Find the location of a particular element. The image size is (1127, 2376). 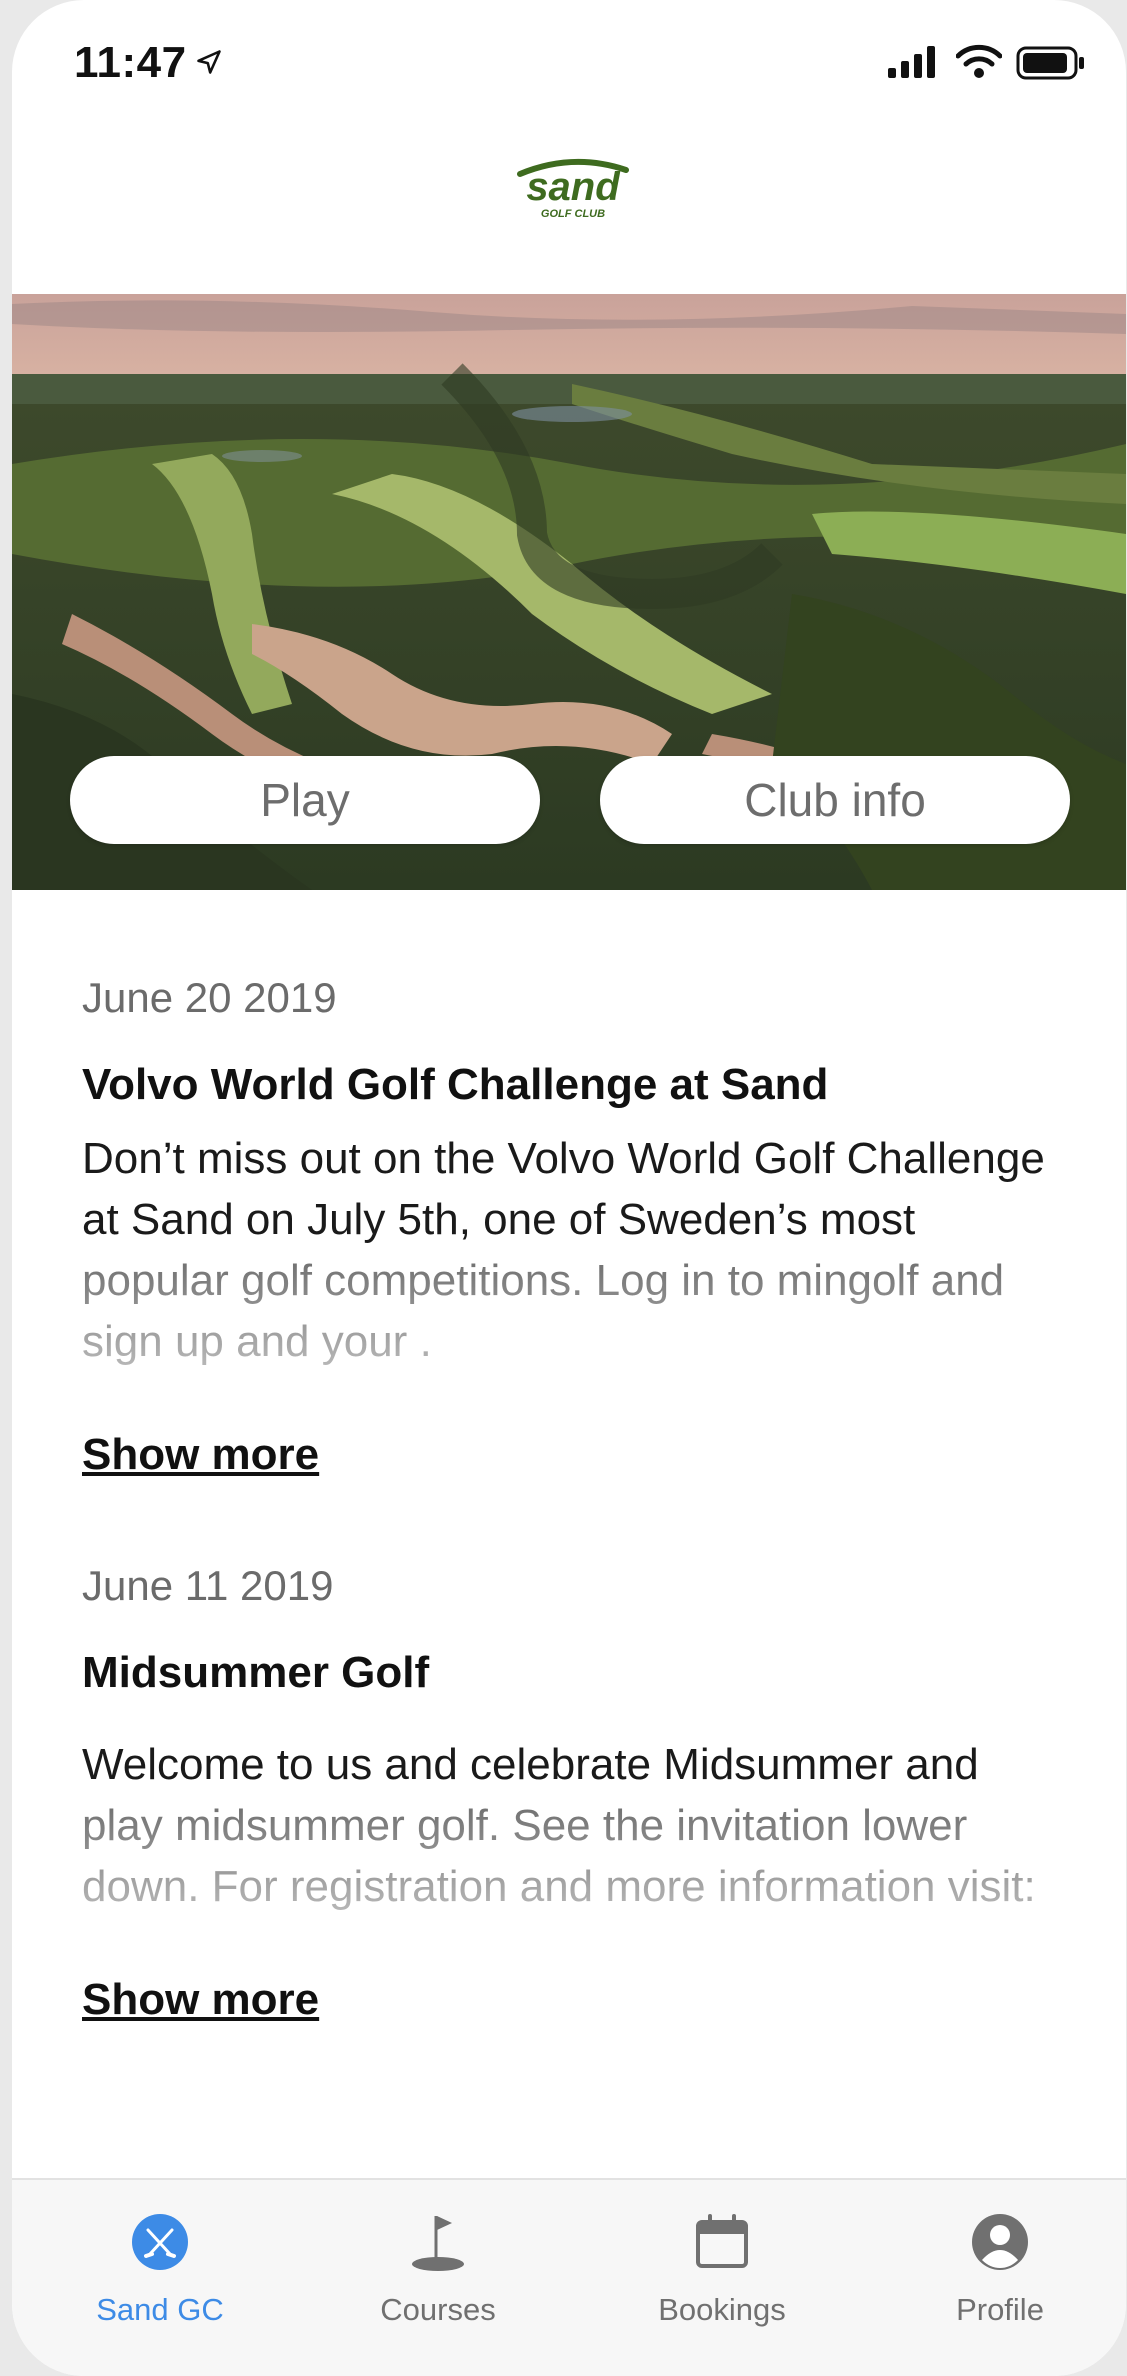

flag-icon is located at coordinates (438, 2243).